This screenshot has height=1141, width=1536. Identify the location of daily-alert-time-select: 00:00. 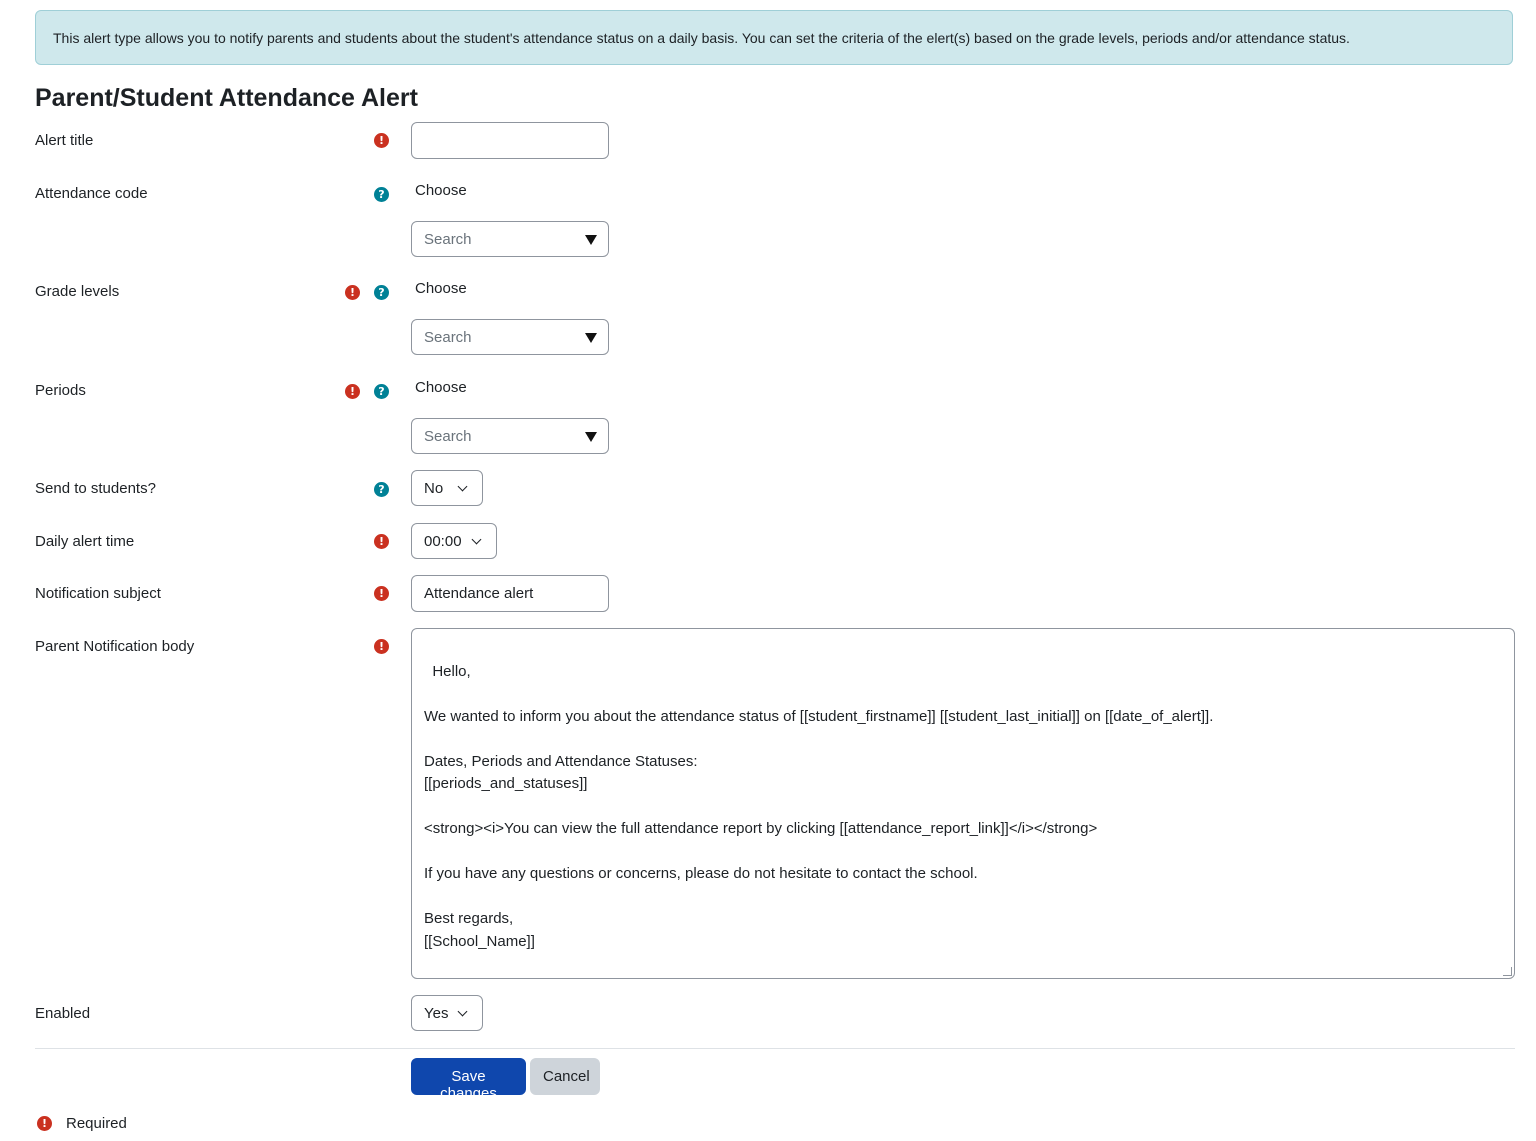
(454, 541).